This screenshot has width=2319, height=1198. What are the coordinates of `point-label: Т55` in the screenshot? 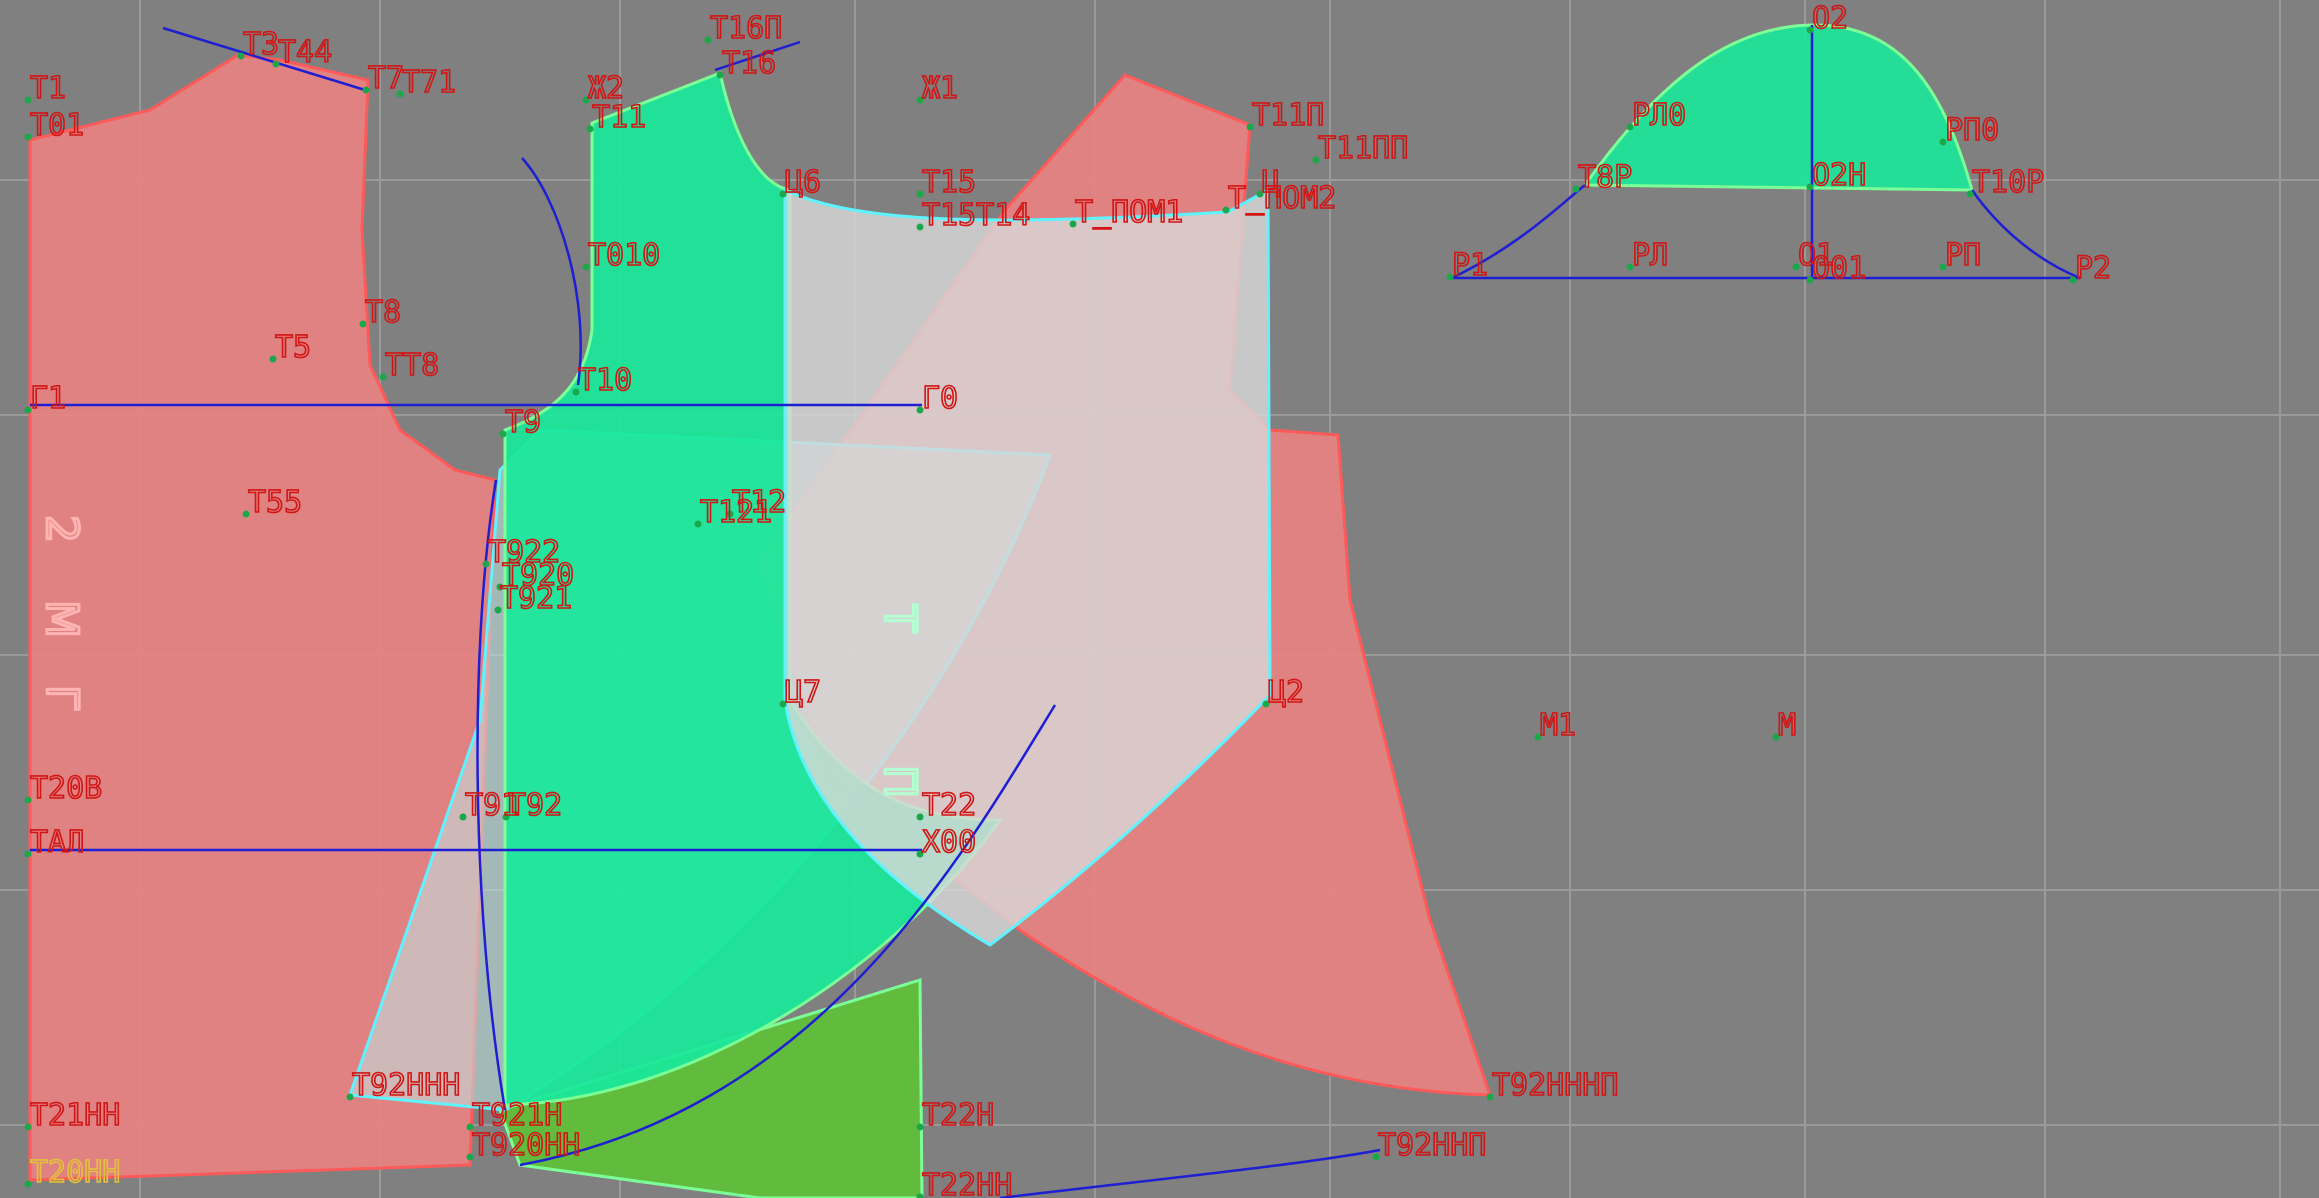 It's located at (275, 502).